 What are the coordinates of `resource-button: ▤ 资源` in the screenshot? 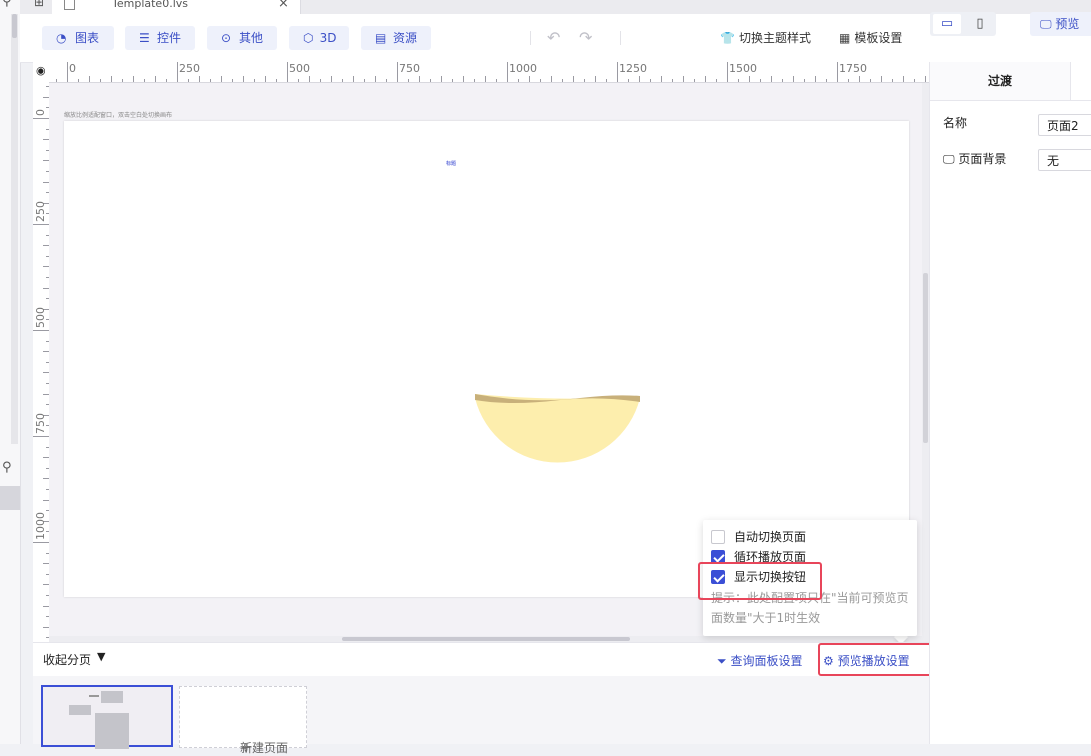 It's located at (396, 38).